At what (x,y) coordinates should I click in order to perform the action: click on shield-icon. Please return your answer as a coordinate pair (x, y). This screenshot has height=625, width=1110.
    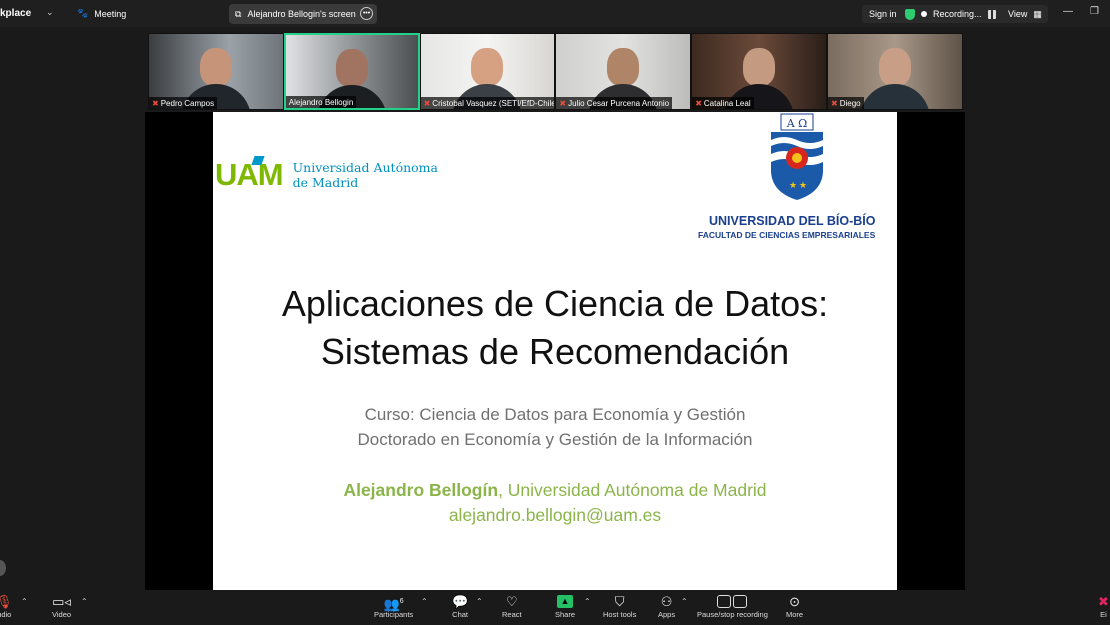
    Looking at the image, I should click on (910, 14).